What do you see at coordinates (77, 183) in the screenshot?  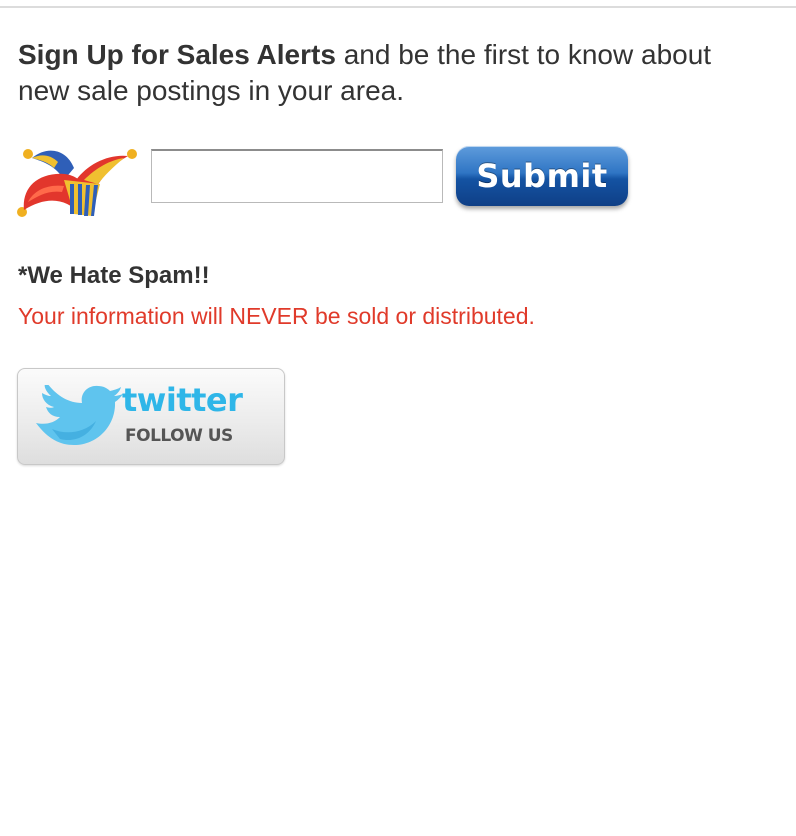 I see `jester-hat-icon` at bounding box center [77, 183].